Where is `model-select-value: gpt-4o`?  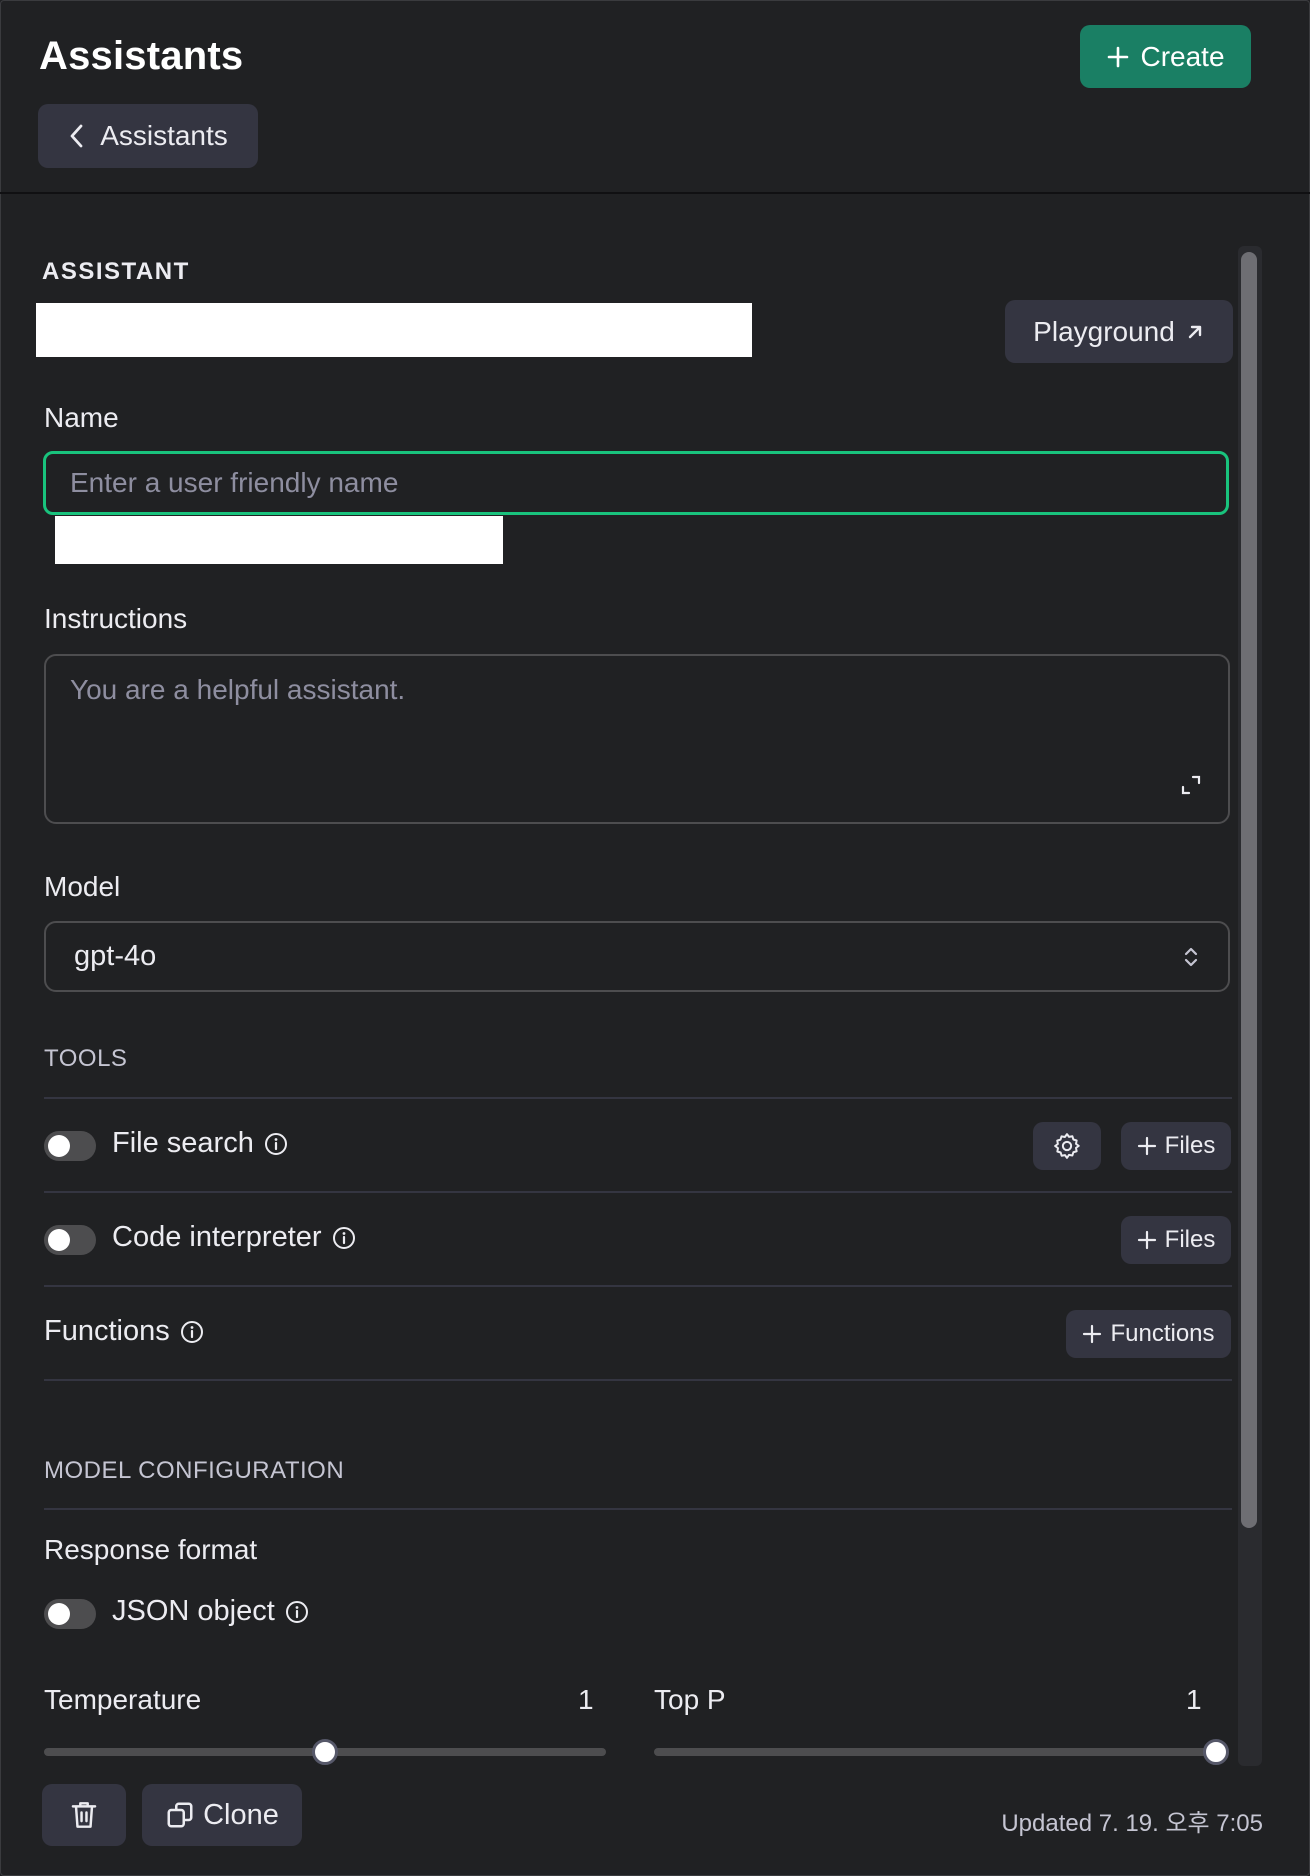
model-select-value: gpt-4o is located at coordinates (115, 956).